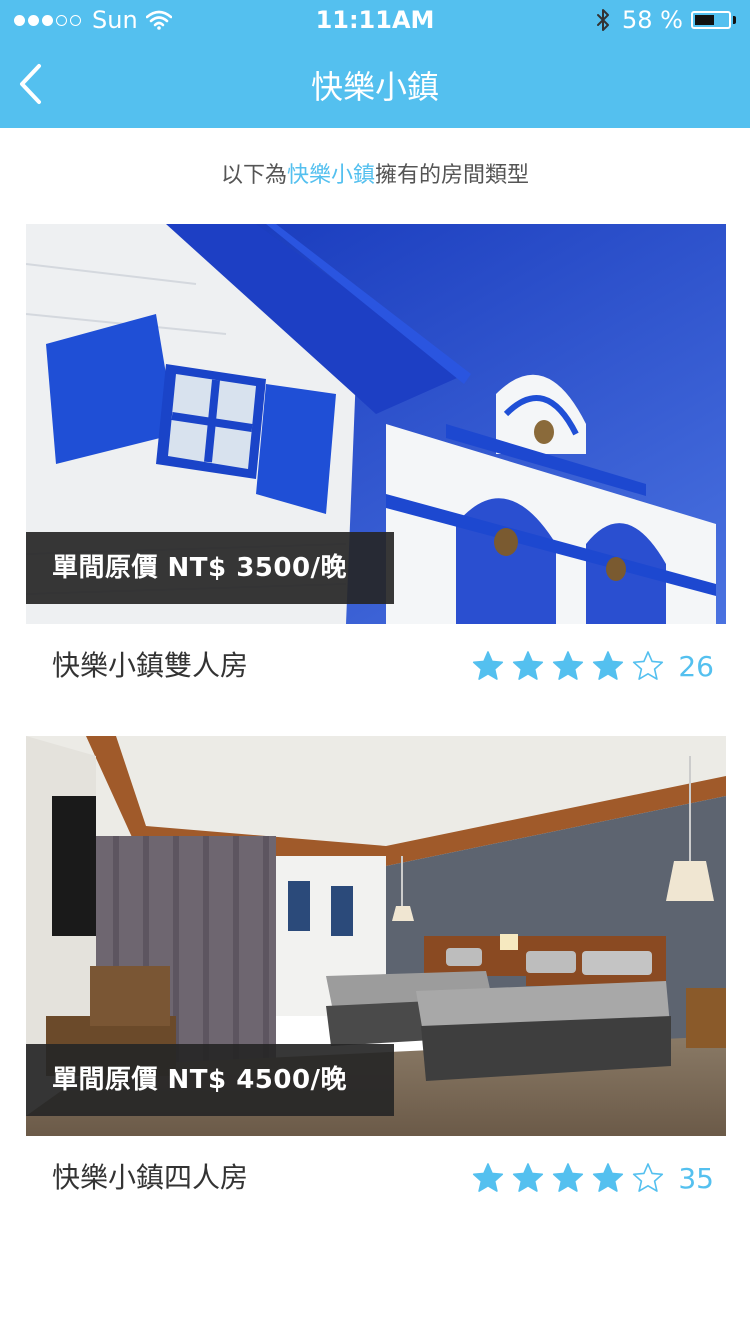 This screenshot has width=750, height=1334. What do you see at coordinates (704, 20) in the screenshot?
I see `battery-fill` at bounding box center [704, 20].